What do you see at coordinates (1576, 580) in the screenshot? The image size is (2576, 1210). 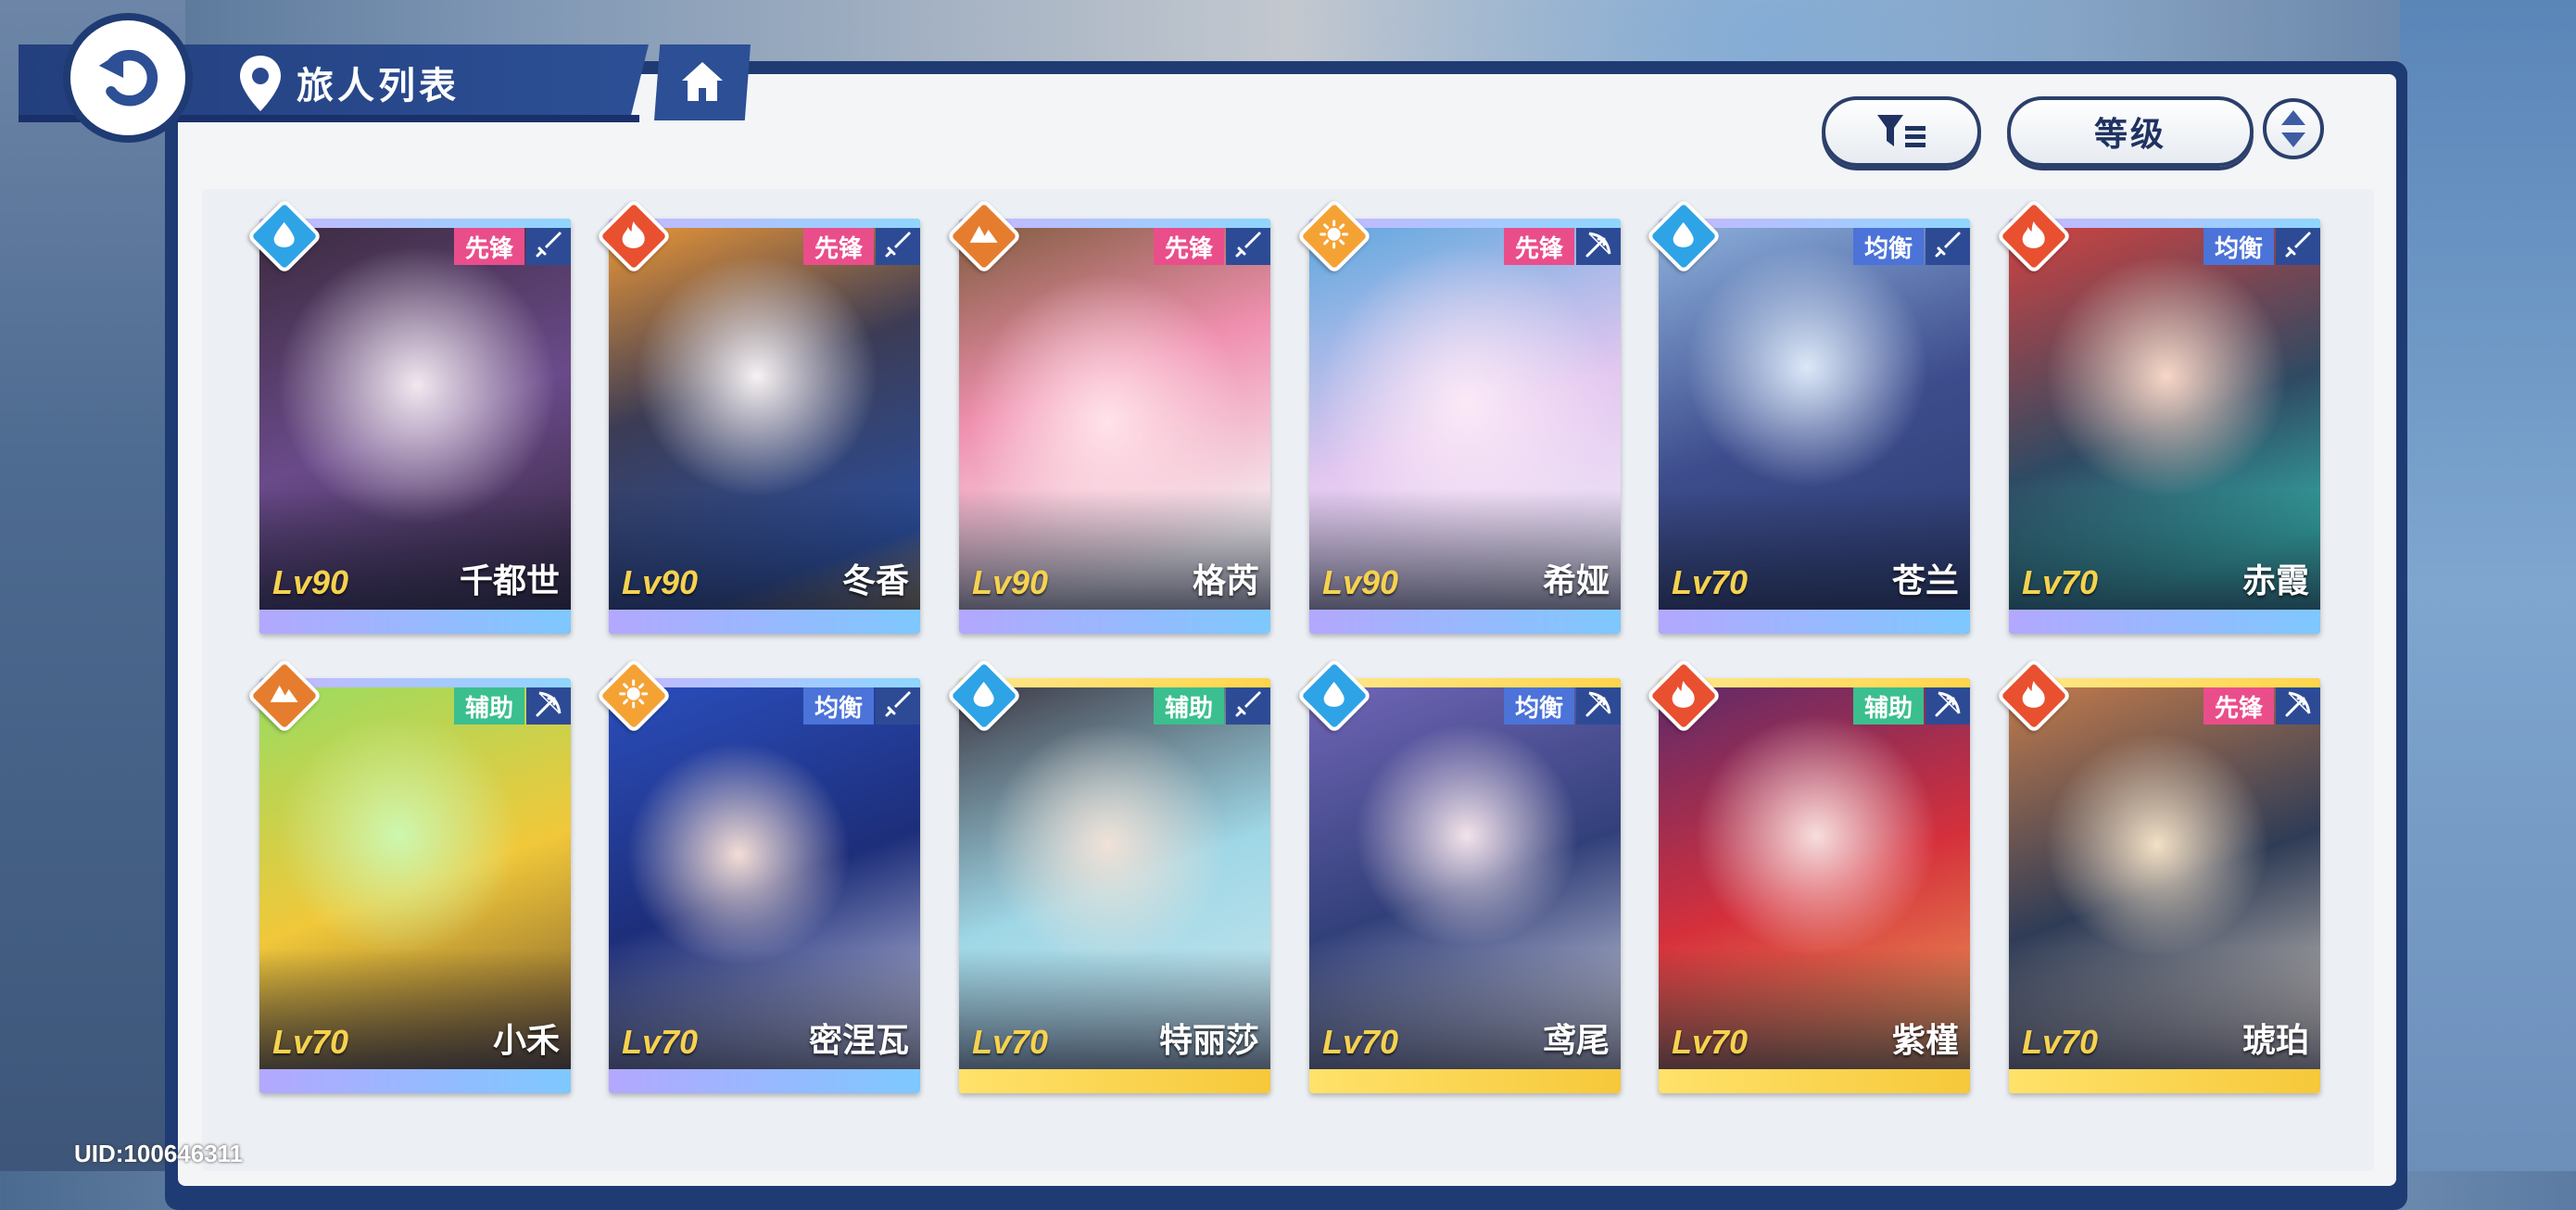 I see `character-name: 希娅` at bounding box center [1576, 580].